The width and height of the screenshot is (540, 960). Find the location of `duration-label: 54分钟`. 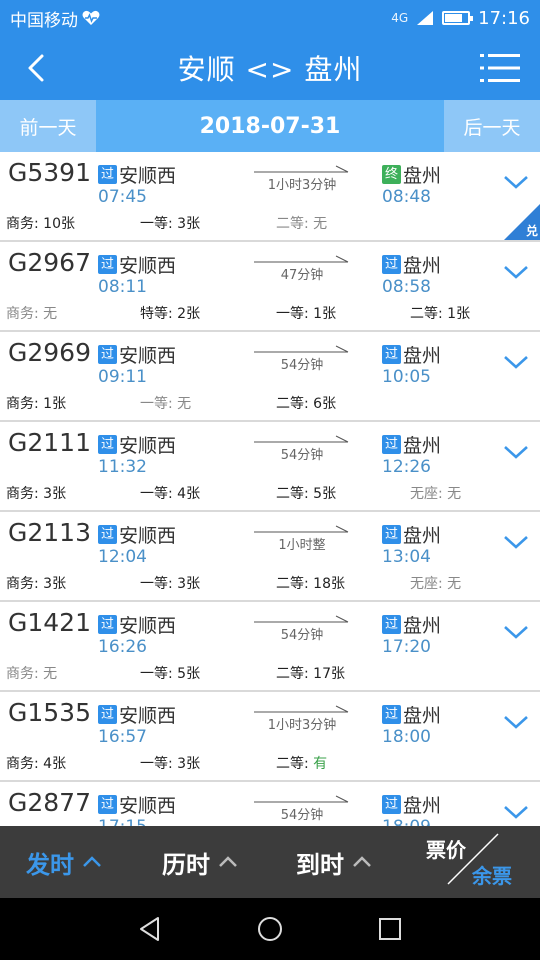

duration-label: 54分钟 is located at coordinates (302, 635).